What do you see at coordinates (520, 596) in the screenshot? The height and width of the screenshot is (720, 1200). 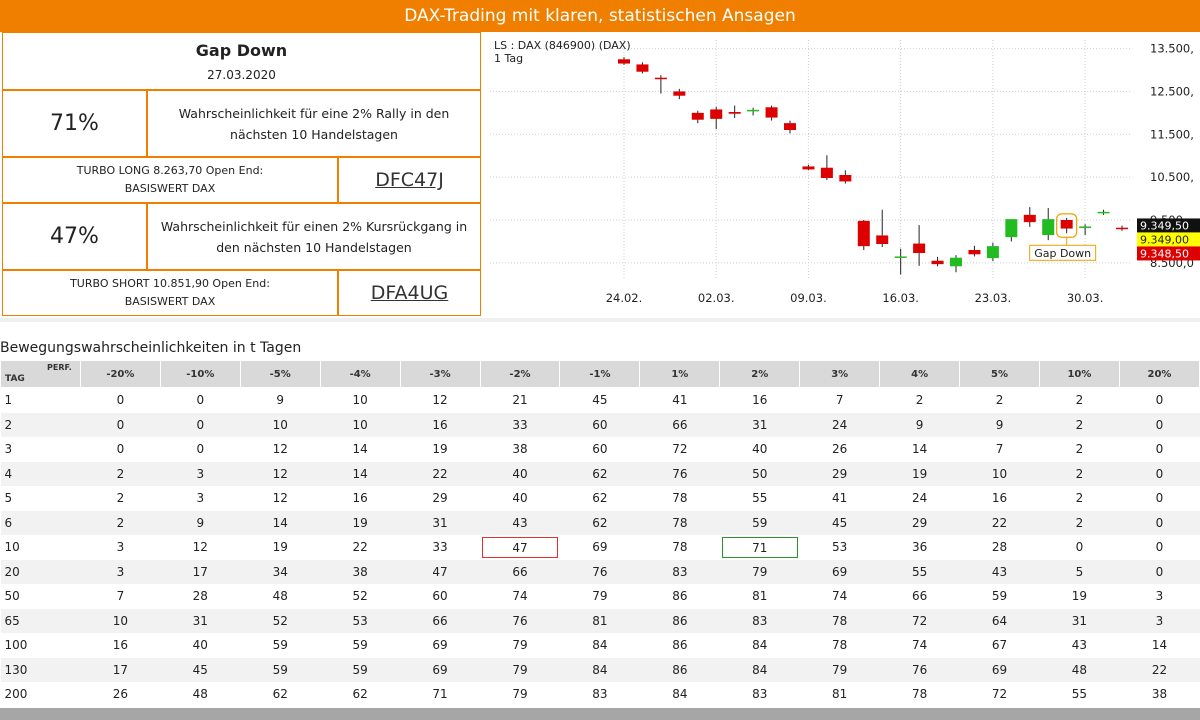 I see `table-cell: 74` at bounding box center [520, 596].